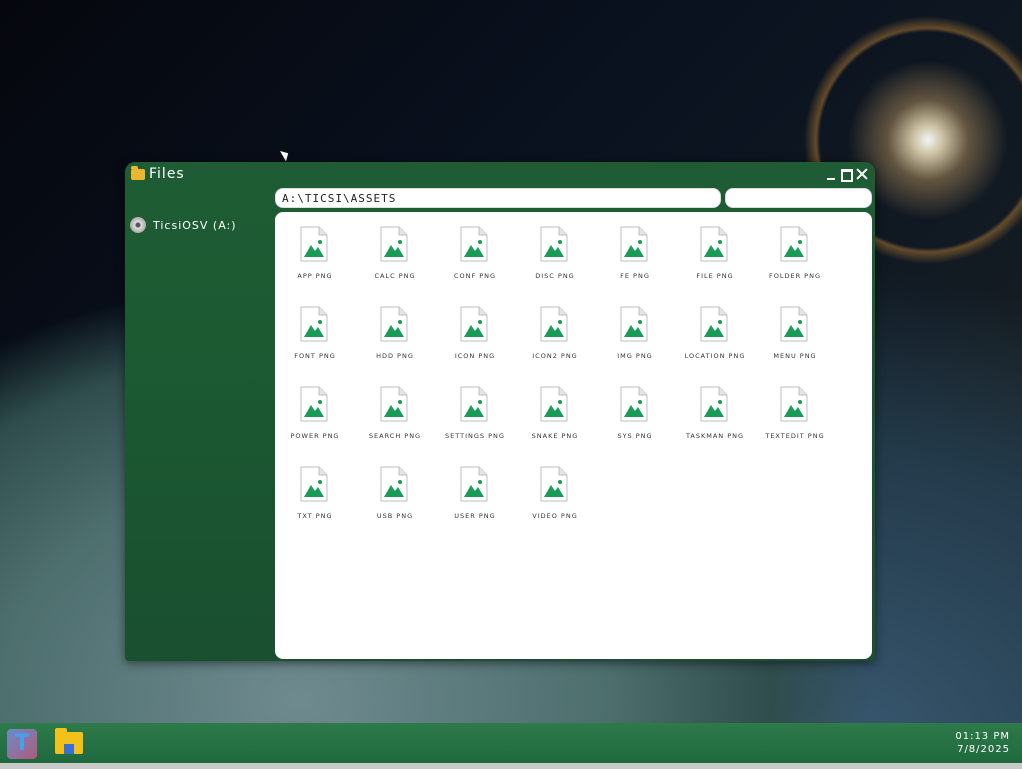  I want to click on sidebar: TicsiOSV (A:), so click(199, 432).